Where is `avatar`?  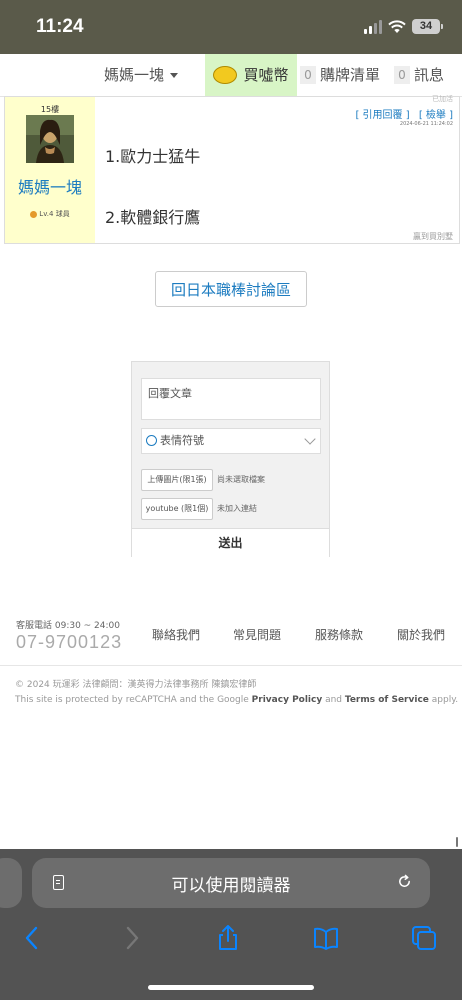 avatar is located at coordinates (50, 139).